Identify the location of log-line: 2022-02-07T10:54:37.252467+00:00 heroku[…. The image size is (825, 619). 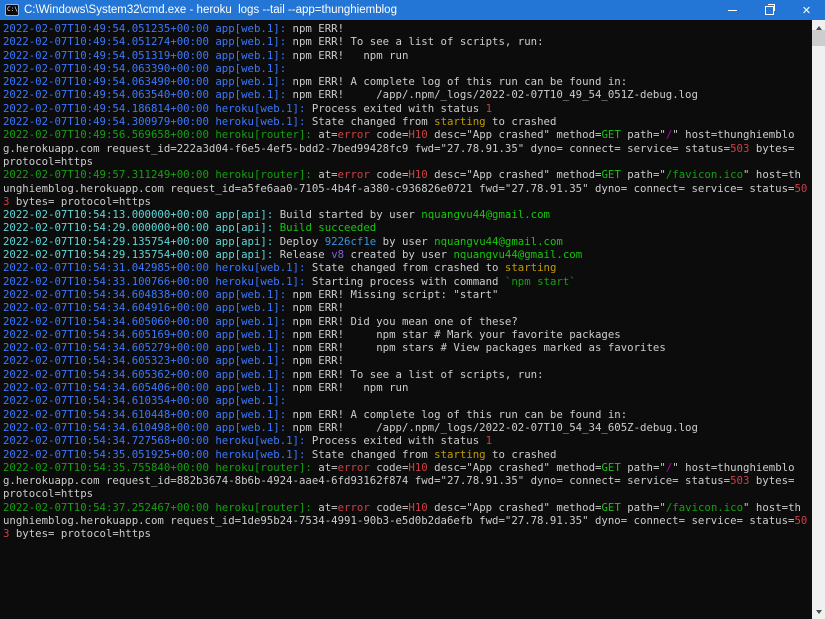
(405, 520).